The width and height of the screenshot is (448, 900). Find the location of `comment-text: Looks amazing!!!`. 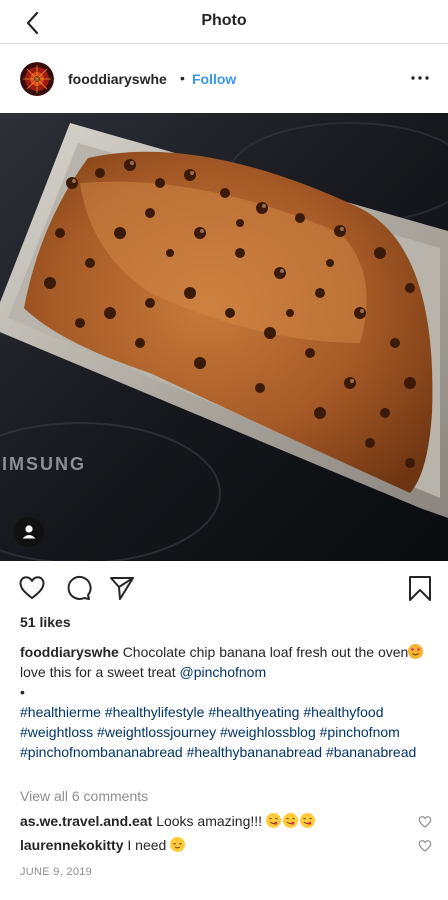

comment-text: Looks amazing!!! is located at coordinates (209, 821).